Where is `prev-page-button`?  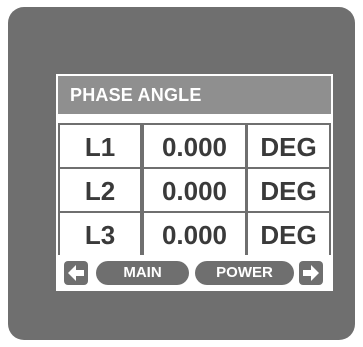
prev-page-button is located at coordinates (76, 273).